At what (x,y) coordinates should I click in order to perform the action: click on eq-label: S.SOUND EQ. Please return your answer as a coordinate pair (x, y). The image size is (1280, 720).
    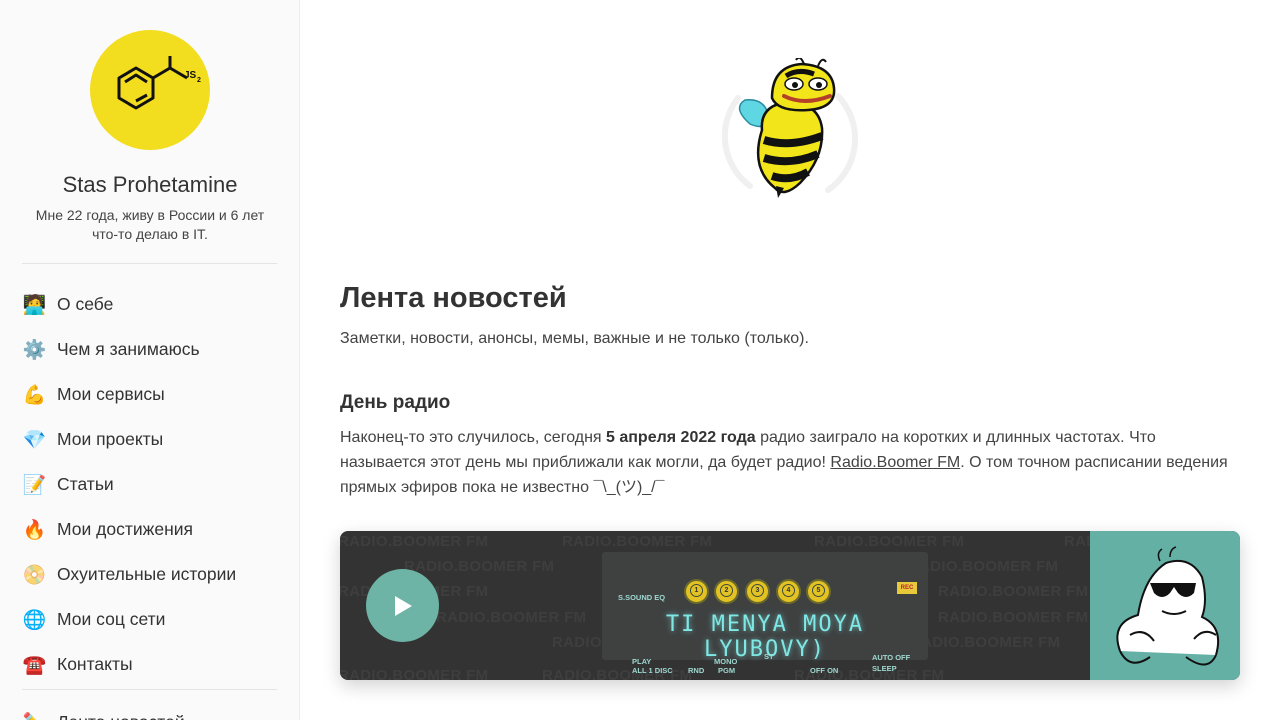
    Looking at the image, I should click on (642, 597).